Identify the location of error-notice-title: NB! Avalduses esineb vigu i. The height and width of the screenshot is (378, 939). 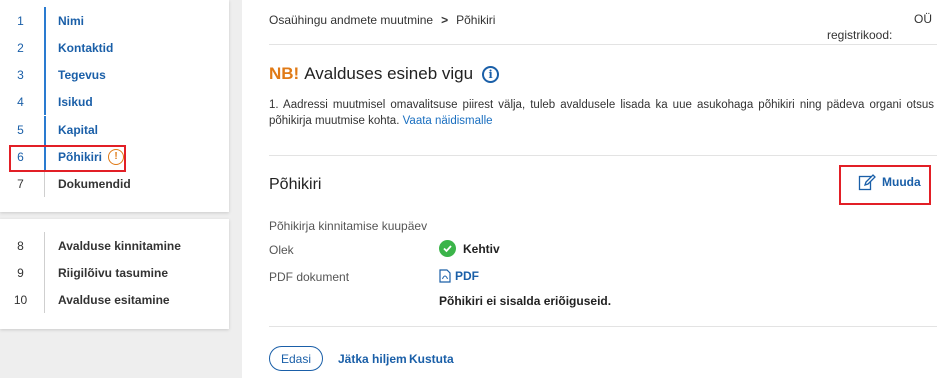
(384, 74).